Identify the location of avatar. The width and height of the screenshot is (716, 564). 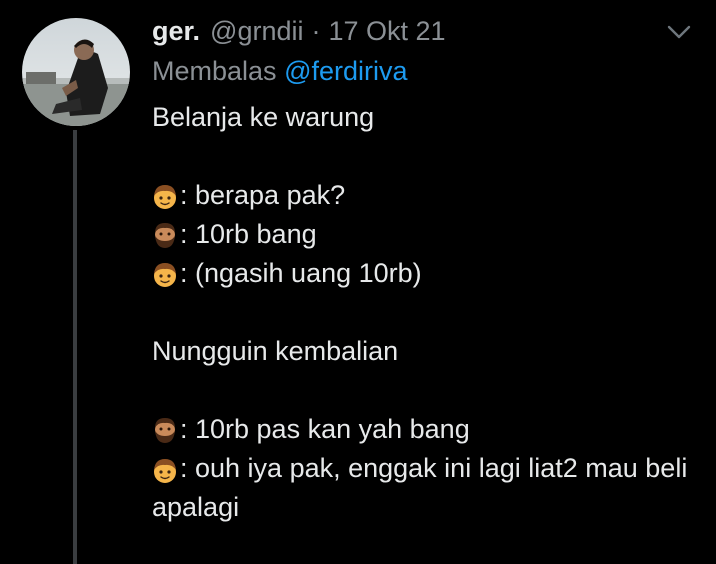
(76, 72).